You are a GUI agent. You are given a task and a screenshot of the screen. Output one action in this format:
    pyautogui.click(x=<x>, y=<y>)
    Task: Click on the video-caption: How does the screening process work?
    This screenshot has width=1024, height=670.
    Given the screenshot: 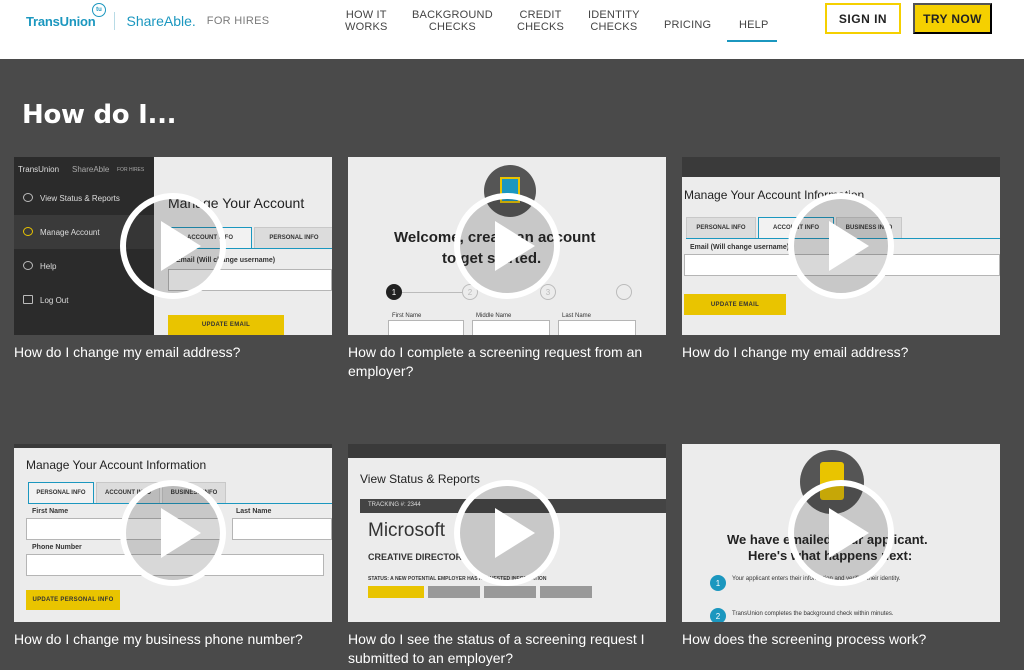 What is the action you would take?
    pyautogui.click(x=847, y=639)
    